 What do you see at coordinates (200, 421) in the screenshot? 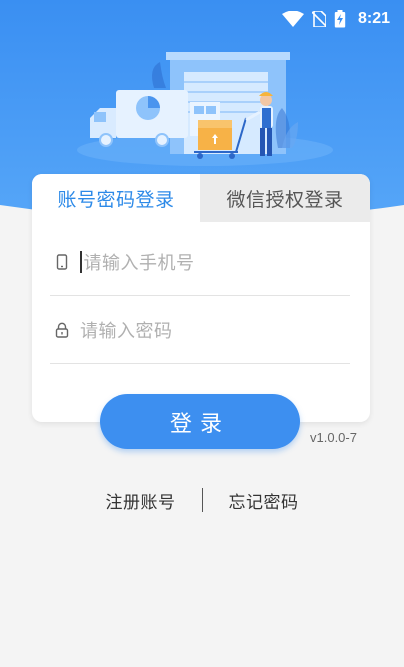
I see `login-button: 登录` at bounding box center [200, 421].